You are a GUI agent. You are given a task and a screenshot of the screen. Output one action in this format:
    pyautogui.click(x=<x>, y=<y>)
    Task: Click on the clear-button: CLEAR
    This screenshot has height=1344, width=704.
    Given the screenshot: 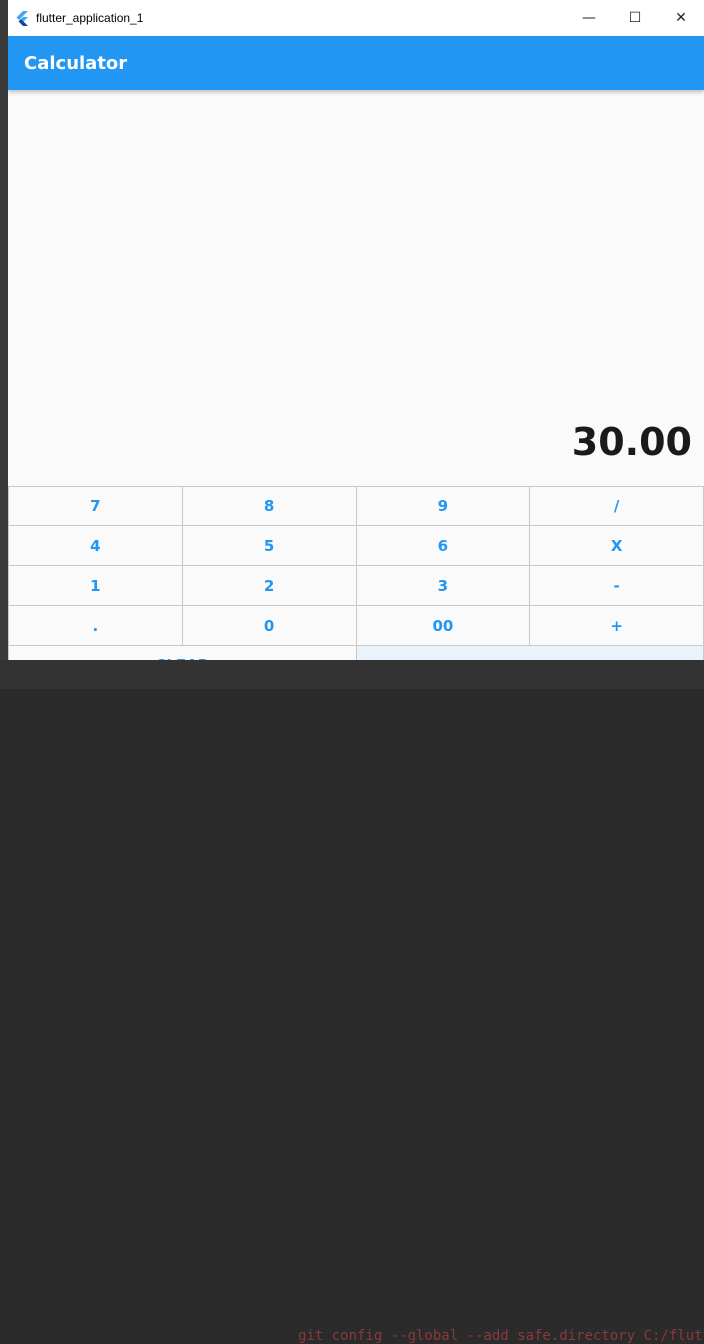 What is the action you would take?
    pyautogui.click(x=182, y=652)
    